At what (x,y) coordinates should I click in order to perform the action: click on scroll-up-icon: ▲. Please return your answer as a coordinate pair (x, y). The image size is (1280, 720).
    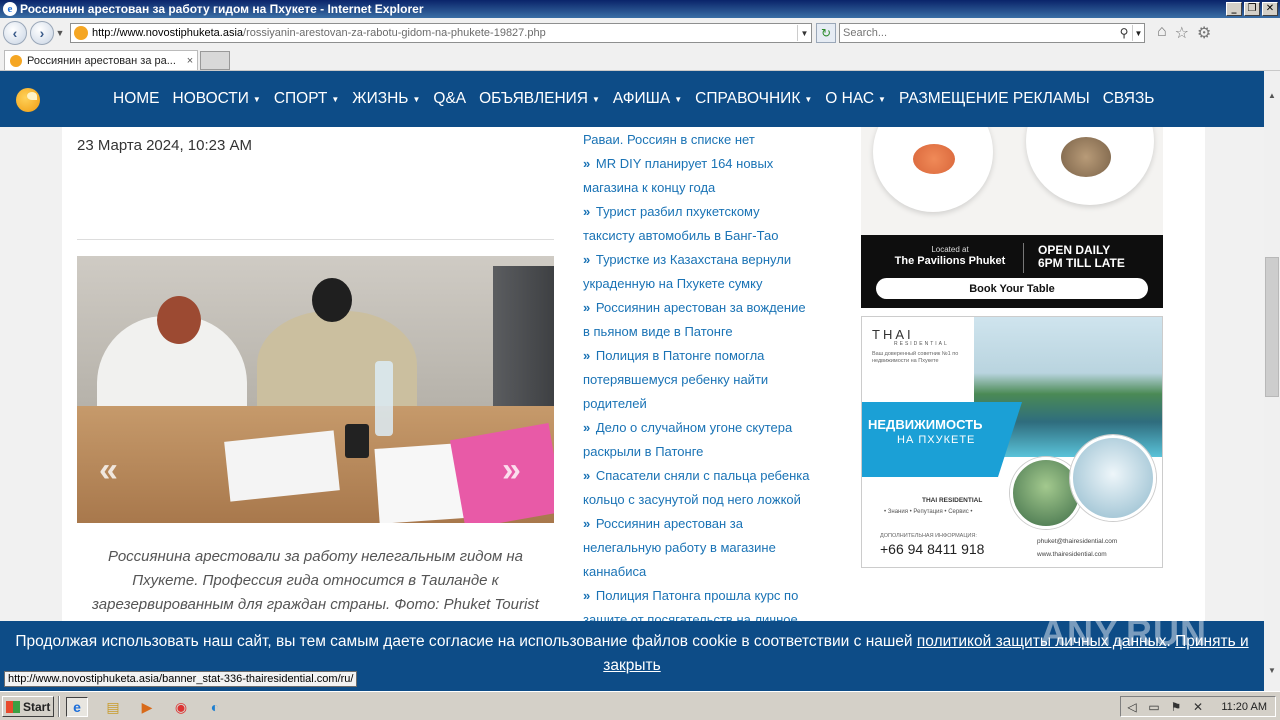
    Looking at the image, I should click on (1272, 95).